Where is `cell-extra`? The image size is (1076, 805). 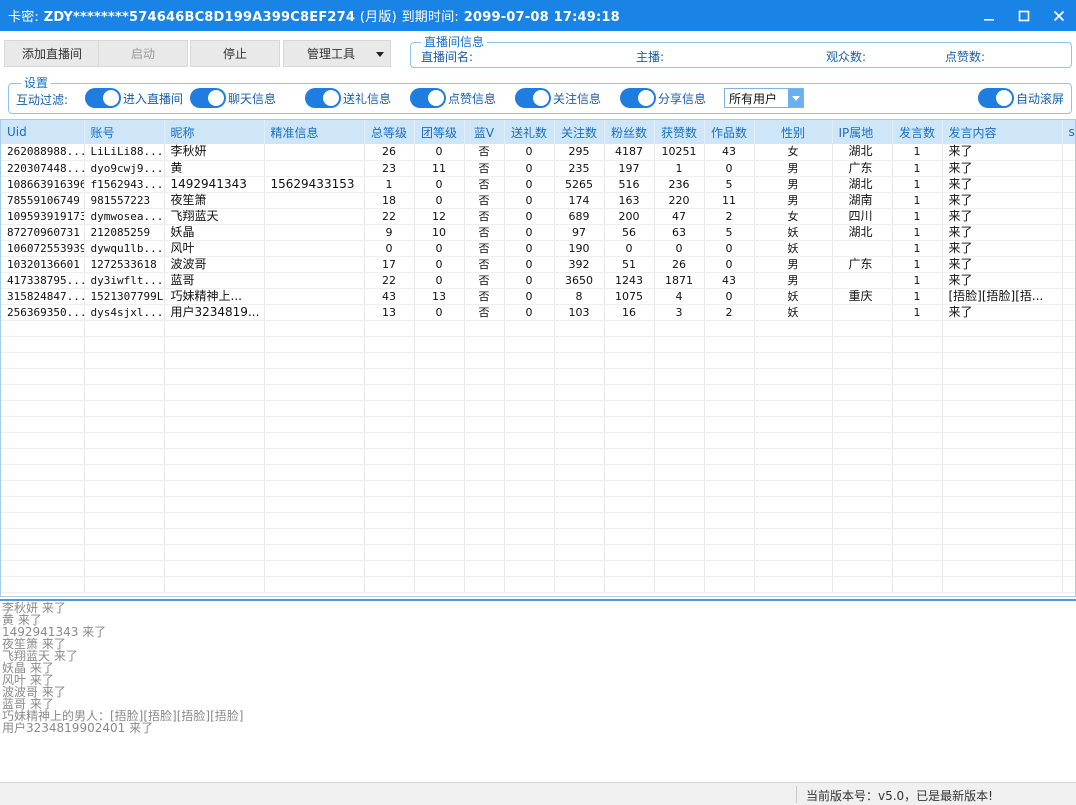
cell-extra is located at coordinates (1068, 312).